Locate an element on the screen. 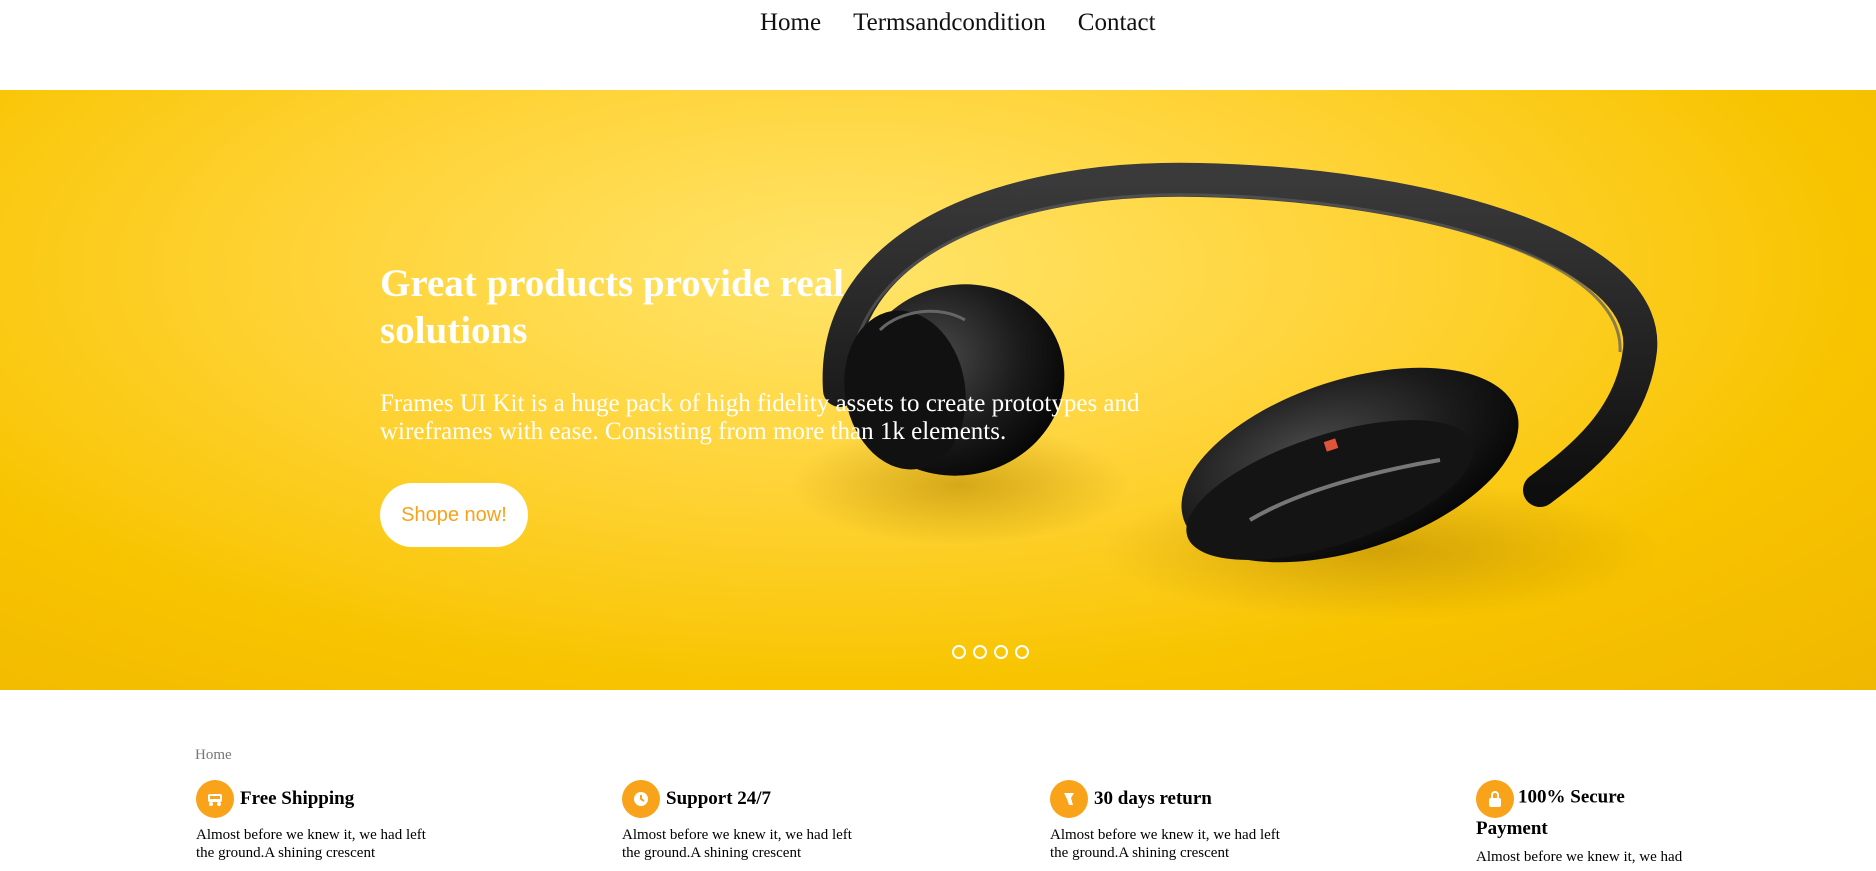  feature-title: Free Shipping is located at coordinates (297, 798).